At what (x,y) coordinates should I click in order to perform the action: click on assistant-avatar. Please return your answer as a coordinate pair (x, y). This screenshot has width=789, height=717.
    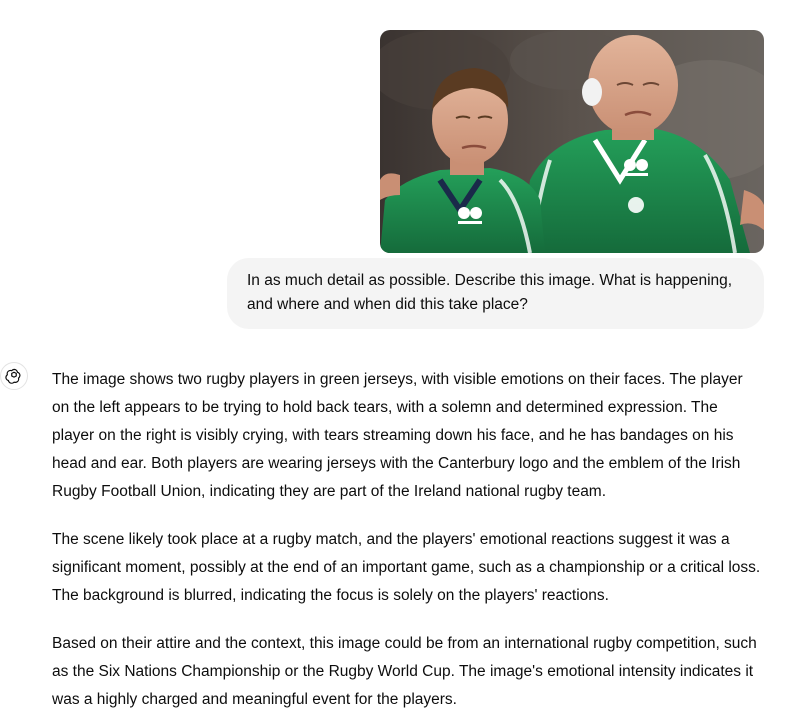
    Looking at the image, I should click on (14, 376).